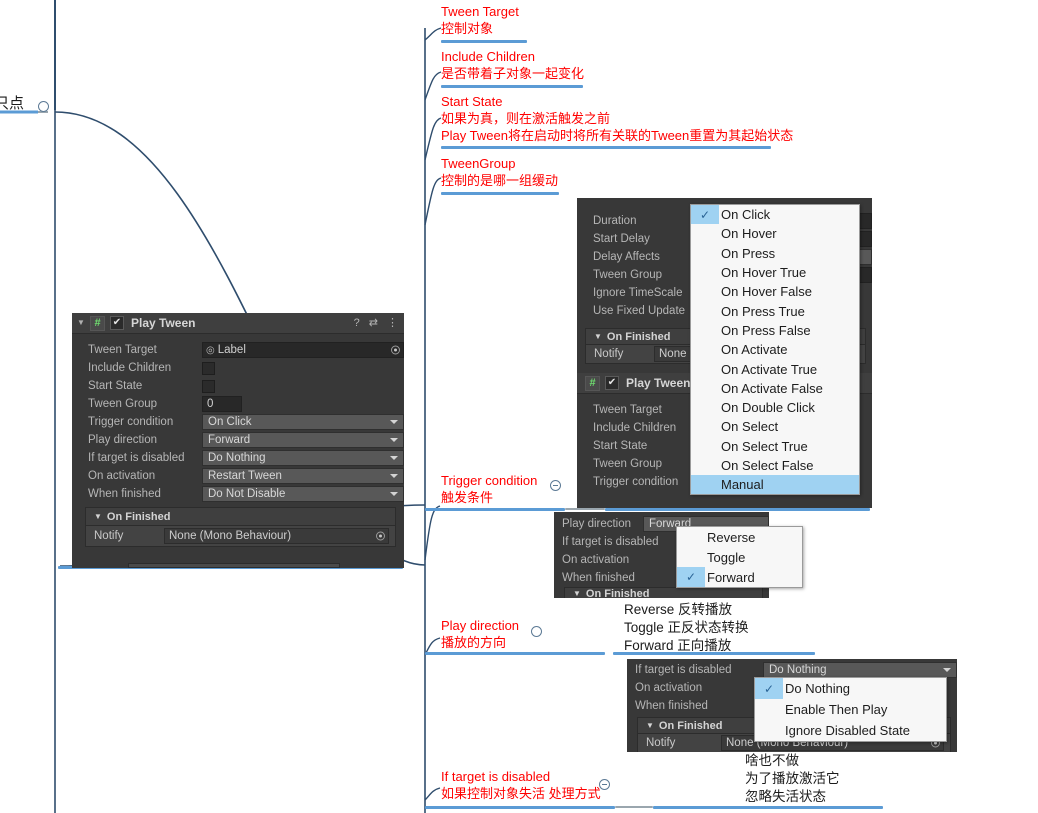 Image resolution: width=1038 pixels, height=813 pixels. I want to click on note-include-children: Include Children 是否带着子对象一起变化, so click(513, 65).